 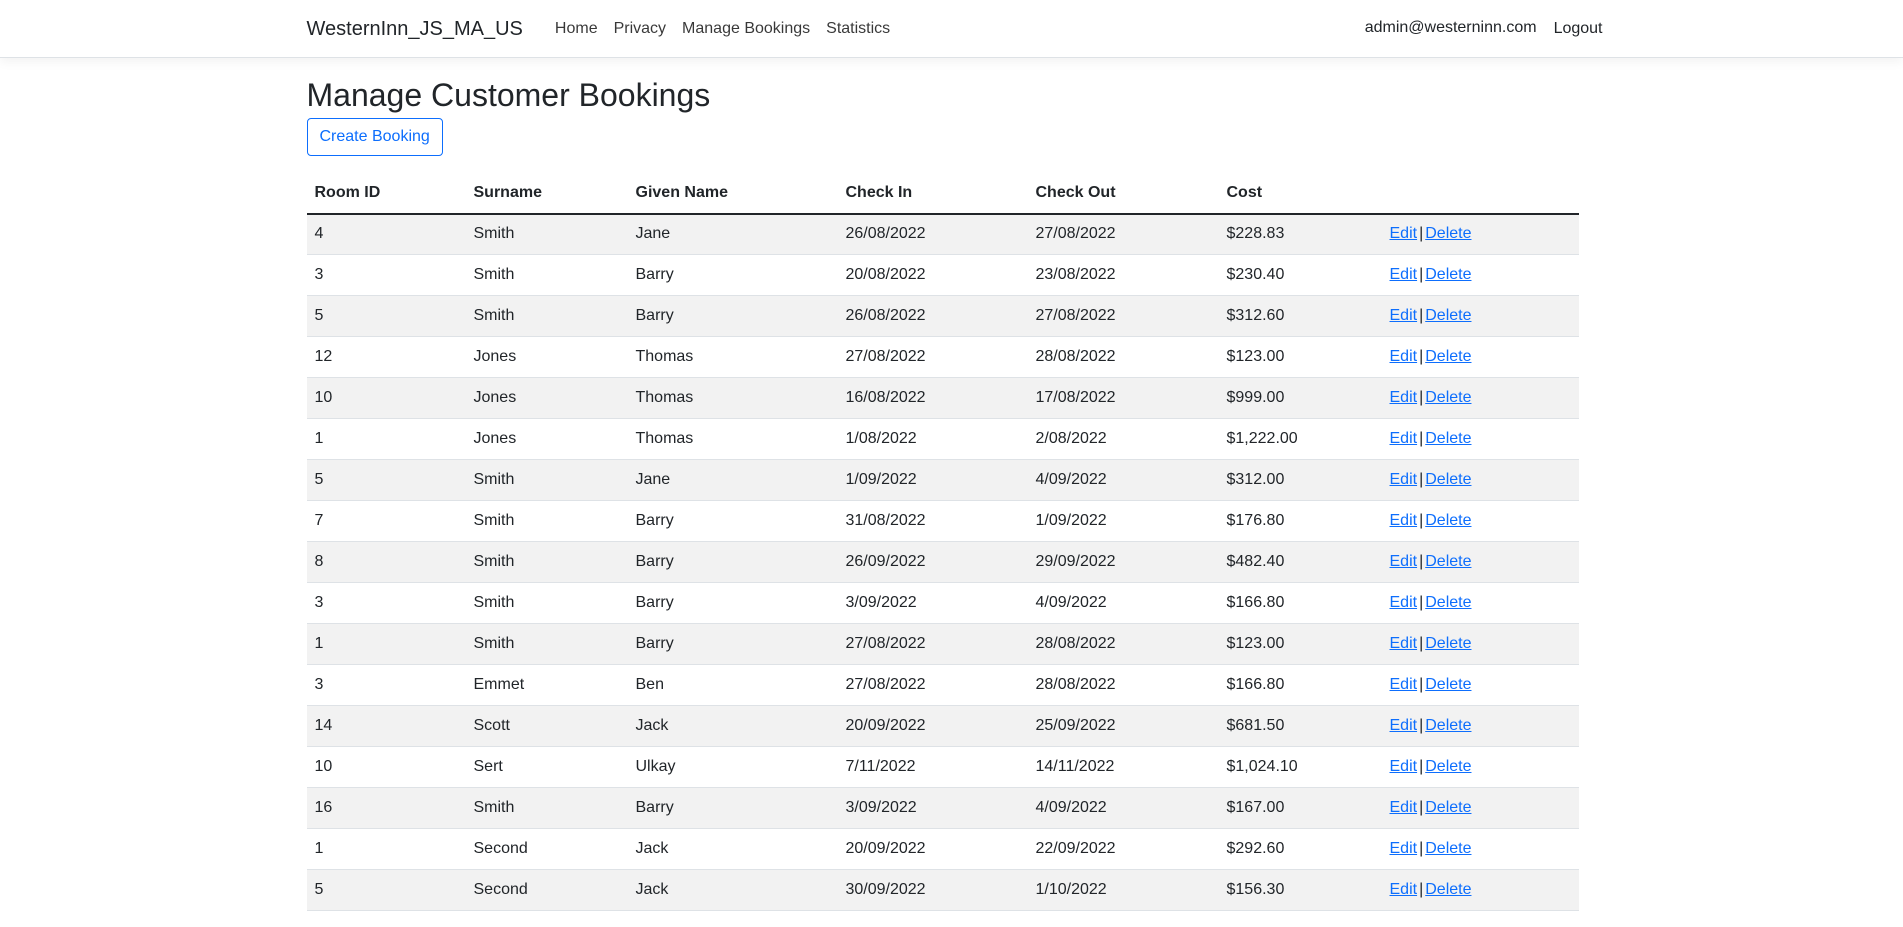 What do you see at coordinates (386, 357) in the screenshot?
I see `cell-room-id: 12` at bounding box center [386, 357].